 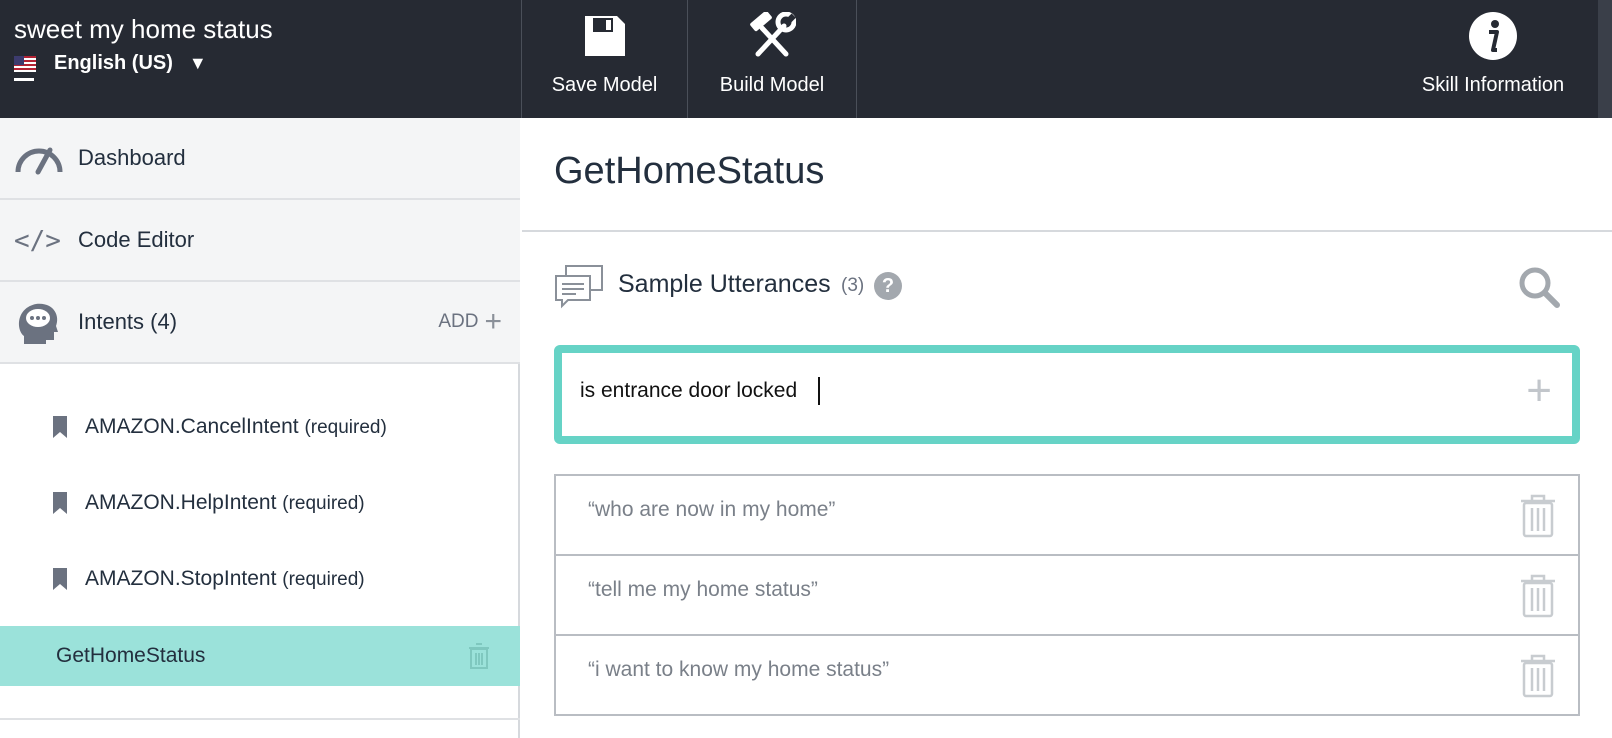 I want to click on sidebar-item-label: Intents (4), so click(x=128, y=321).